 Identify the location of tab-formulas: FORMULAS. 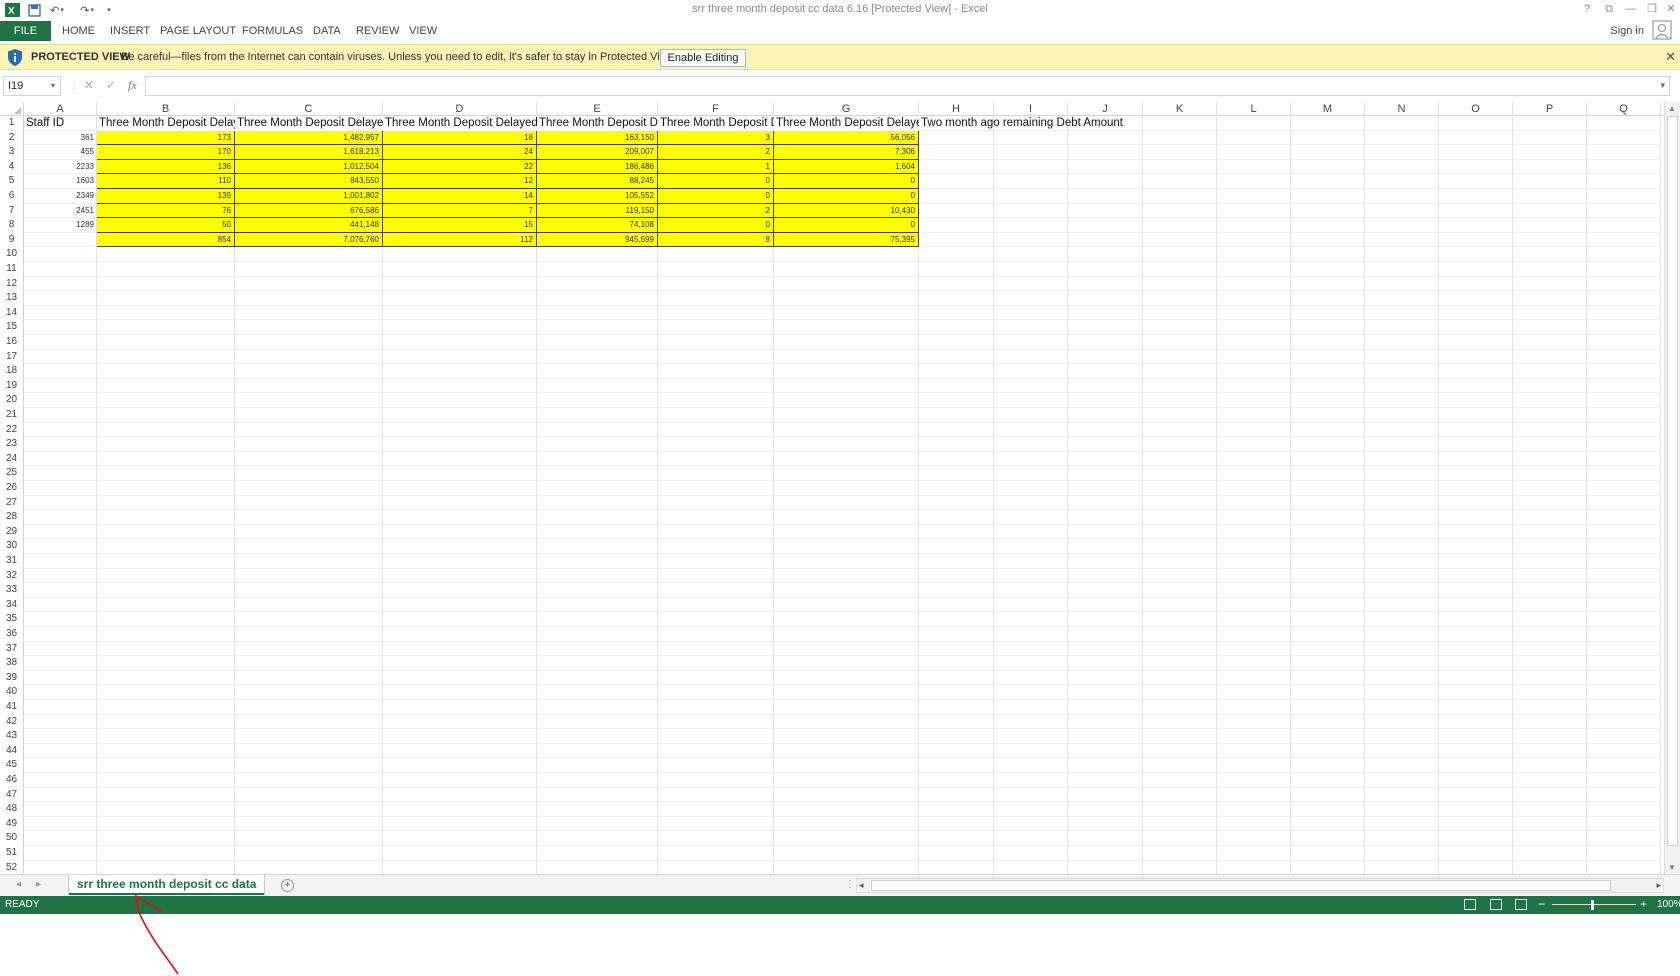
(272, 31).